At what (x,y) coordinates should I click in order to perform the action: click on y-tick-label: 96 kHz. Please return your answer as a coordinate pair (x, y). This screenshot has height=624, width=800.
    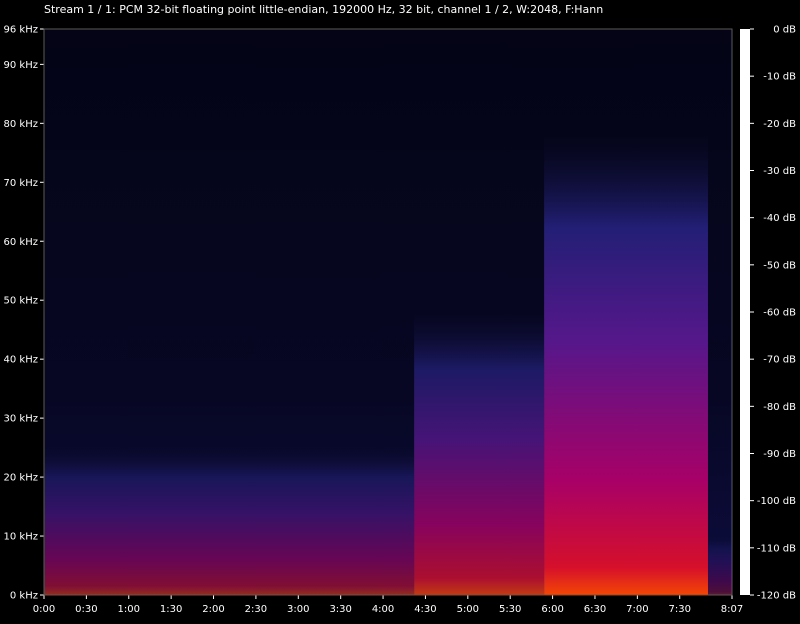
    Looking at the image, I should click on (21, 30).